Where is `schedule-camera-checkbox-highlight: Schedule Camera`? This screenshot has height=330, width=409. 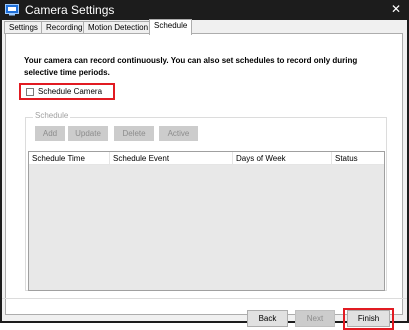 schedule-camera-checkbox-highlight: Schedule Camera is located at coordinates (67, 91).